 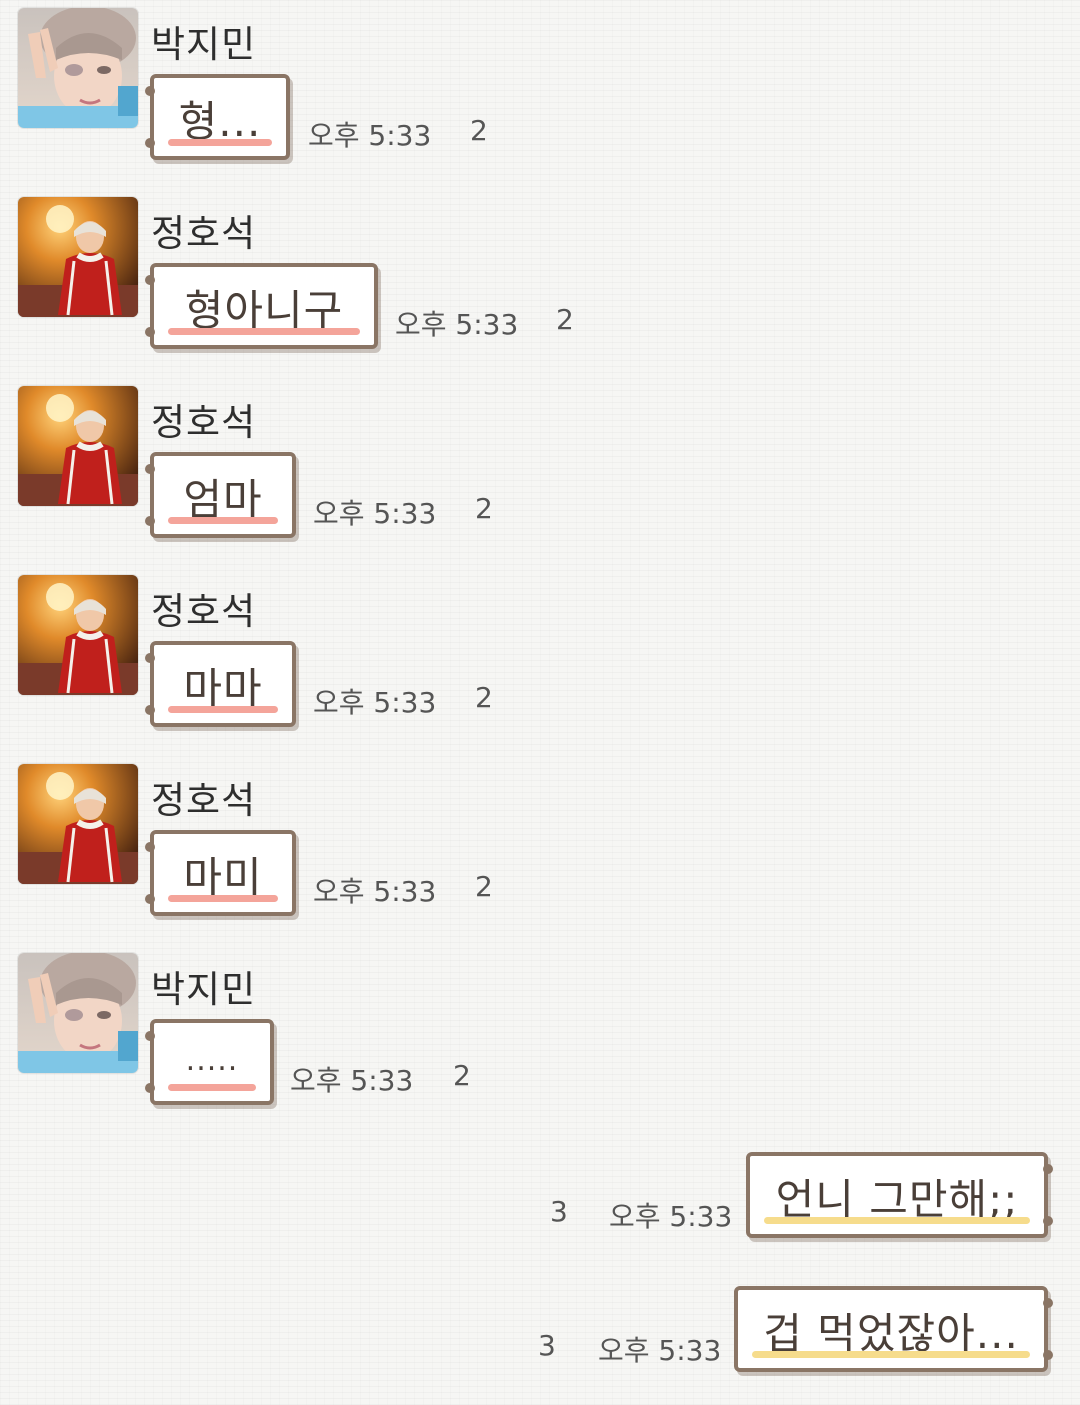 I want to click on message-bubble: 언니 그만해;;, so click(x=899, y=1195).